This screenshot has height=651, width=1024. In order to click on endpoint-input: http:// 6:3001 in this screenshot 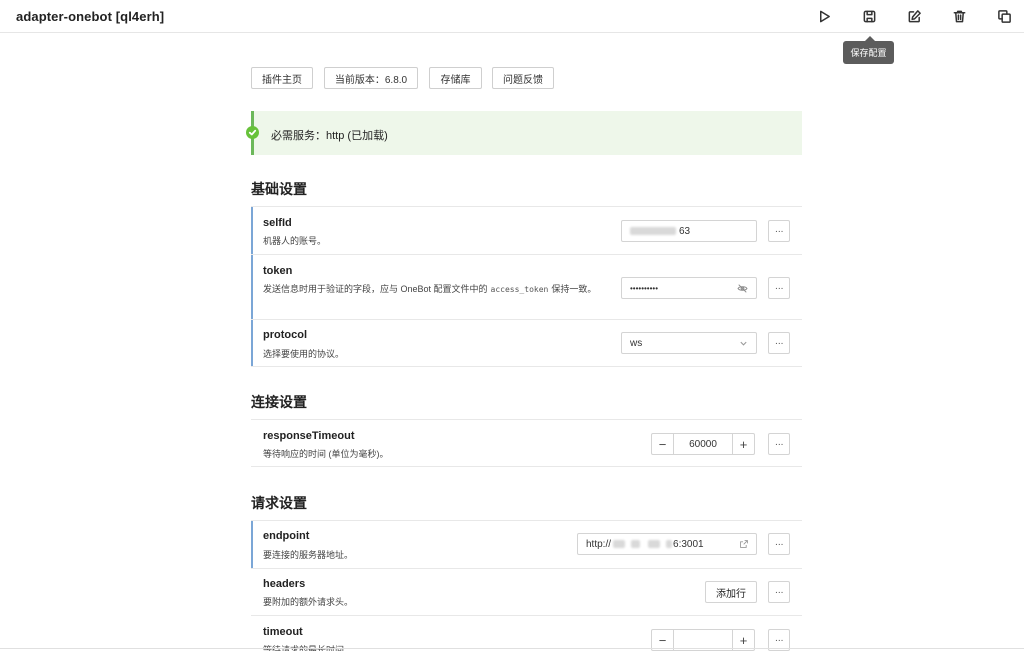, I will do `click(667, 544)`.